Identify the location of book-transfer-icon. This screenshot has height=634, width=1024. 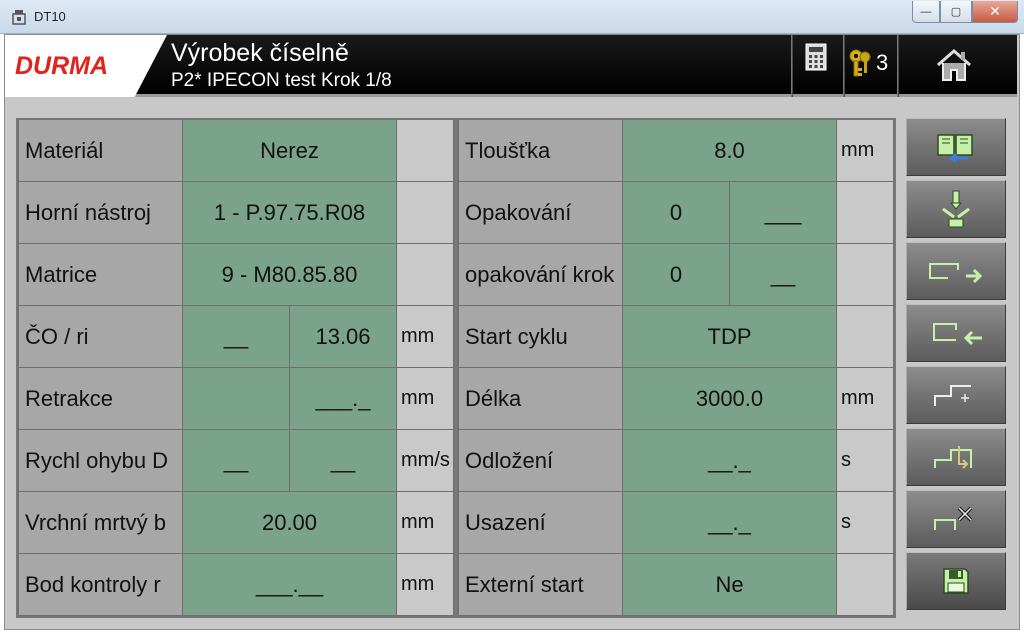
(955, 149).